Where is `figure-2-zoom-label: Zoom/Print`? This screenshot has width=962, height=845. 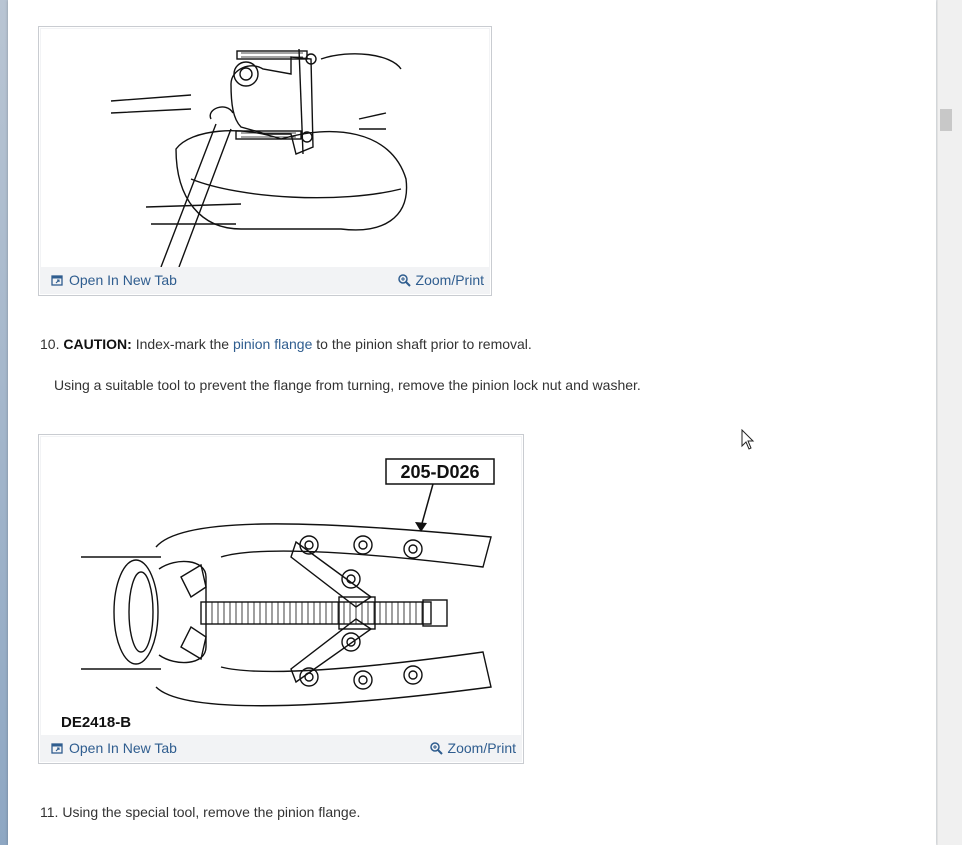 figure-2-zoom-label: Zoom/Print is located at coordinates (481, 748).